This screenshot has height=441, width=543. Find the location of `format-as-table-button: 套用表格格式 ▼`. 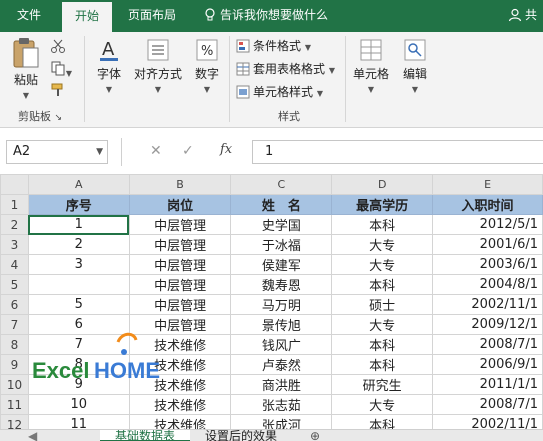

format-as-table-button: 套用表格格式 ▼ is located at coordinates (285, 69).